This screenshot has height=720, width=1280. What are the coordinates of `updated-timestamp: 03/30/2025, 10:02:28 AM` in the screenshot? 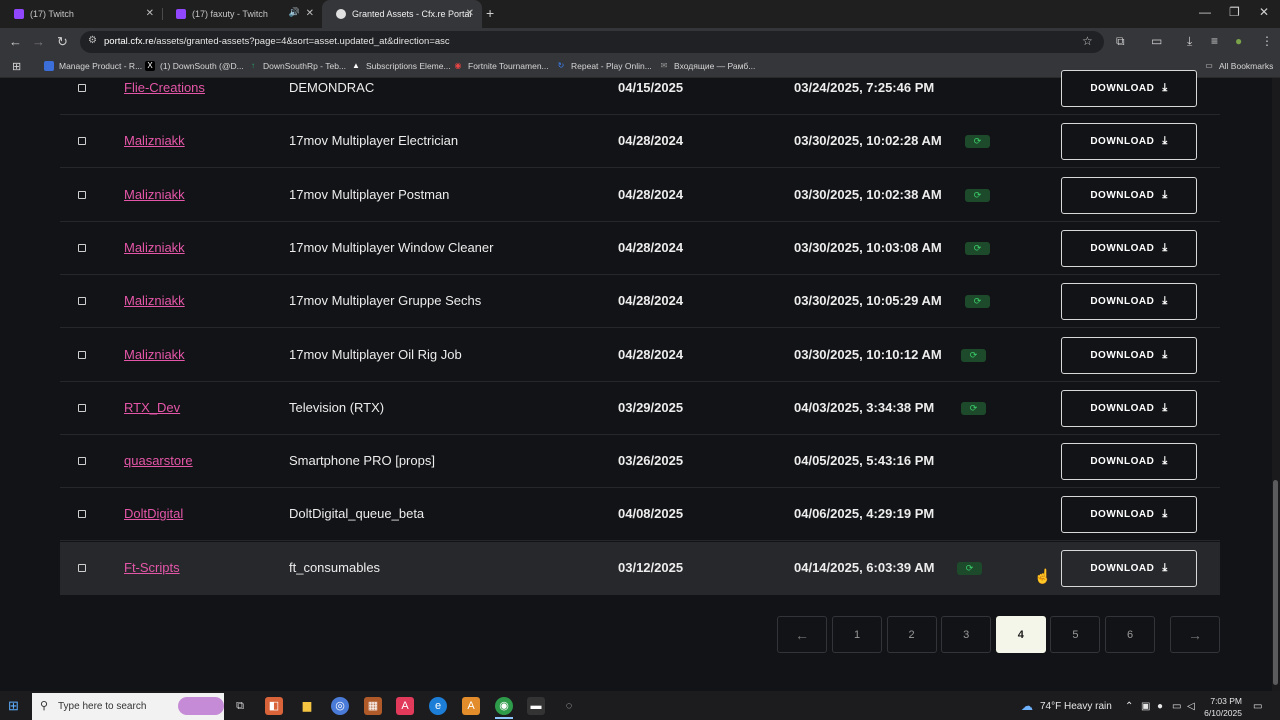 It's located at (868, 141).